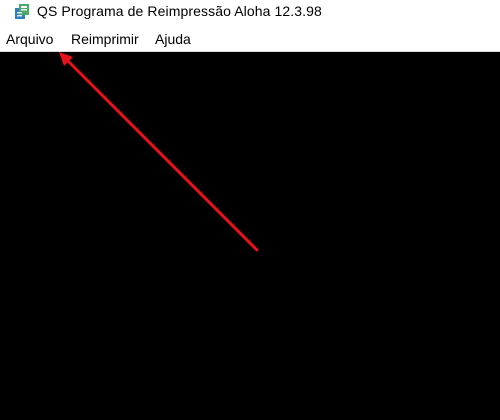  I want to click on title-bar: QS Programa de Reimpressão Aloha 12.3.98, so click(250, 13).